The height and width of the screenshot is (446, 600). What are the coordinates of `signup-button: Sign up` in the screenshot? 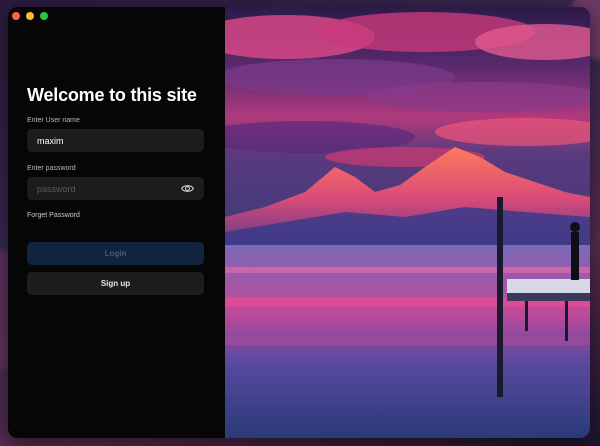 It's located at (115, 283).